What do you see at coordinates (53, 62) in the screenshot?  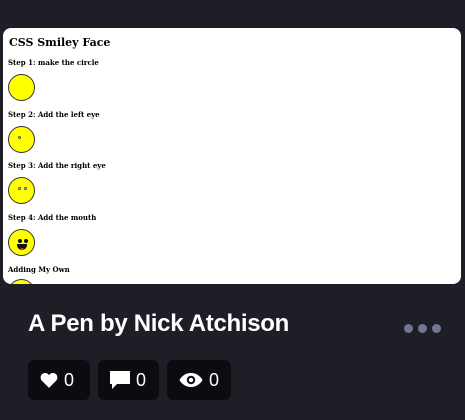 I see `preview-step-1: Step 1: make the circle` at bounding box center [53, 62].